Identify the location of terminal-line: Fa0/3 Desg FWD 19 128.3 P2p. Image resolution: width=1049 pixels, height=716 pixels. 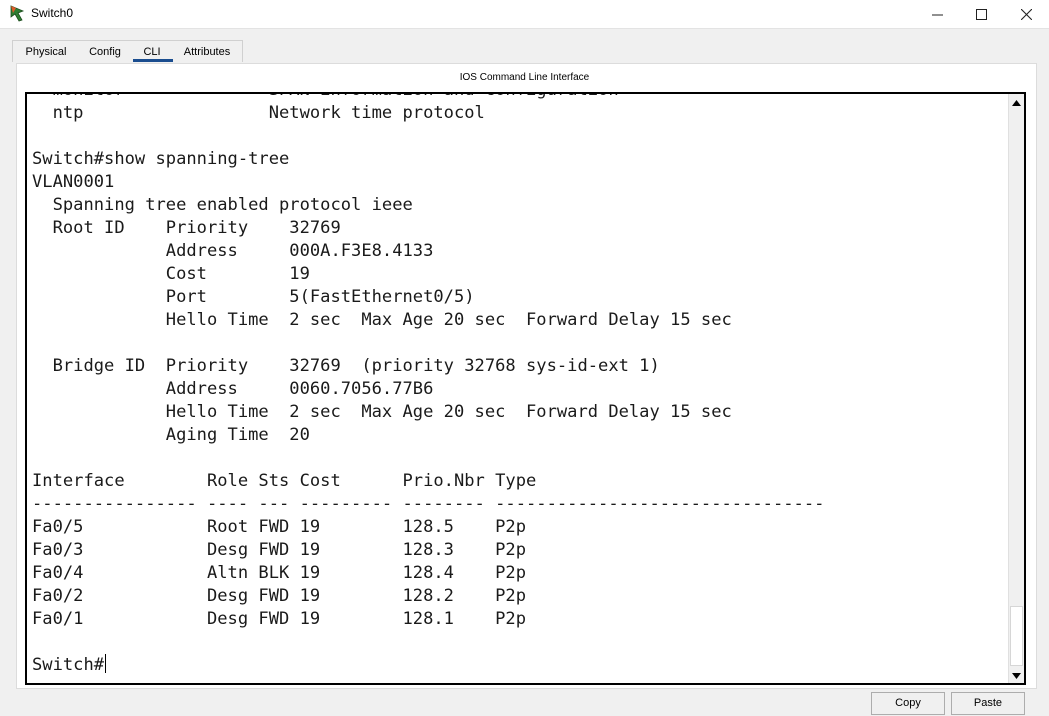
(279, 550).